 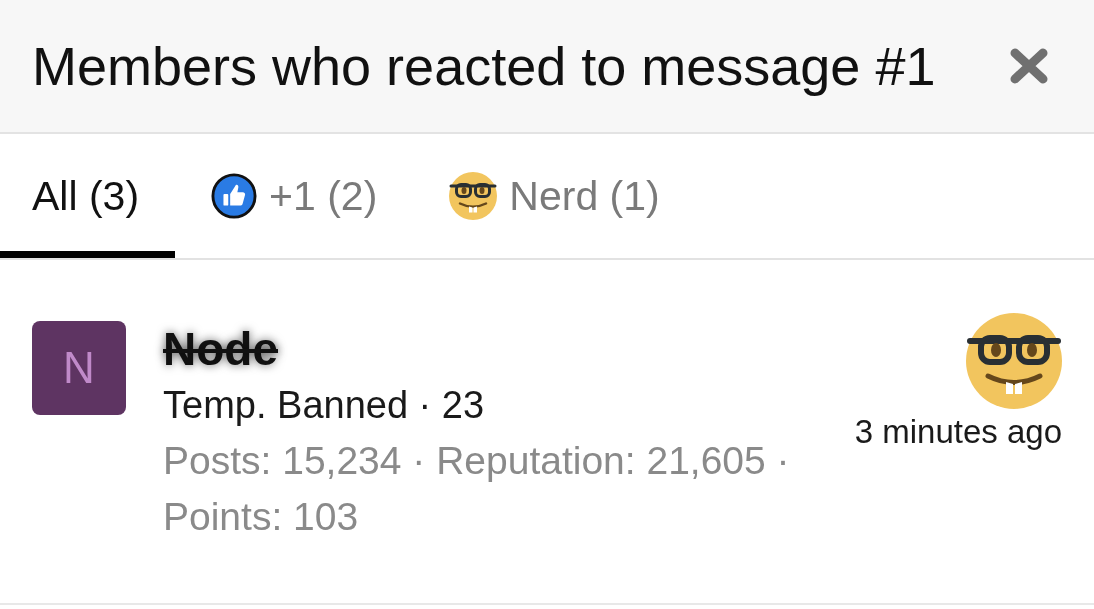 What do you see at coordinates (88, 196) in the screenshot?
I see `reaction-tab: All (3)` at bounding box center [88, 196].